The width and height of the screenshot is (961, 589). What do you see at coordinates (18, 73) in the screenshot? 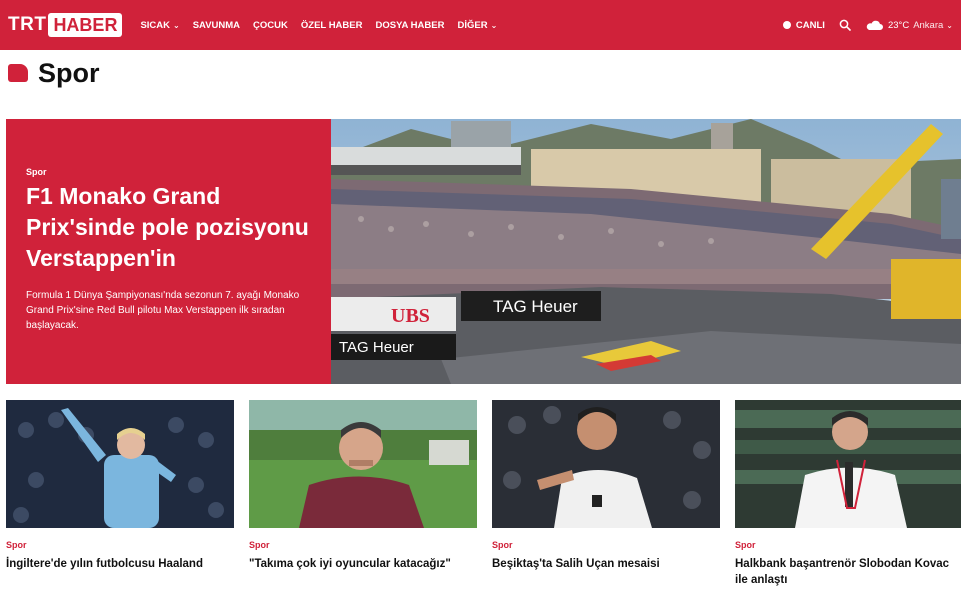
I see `section-marker-icon` at bounding box center [18, 73].